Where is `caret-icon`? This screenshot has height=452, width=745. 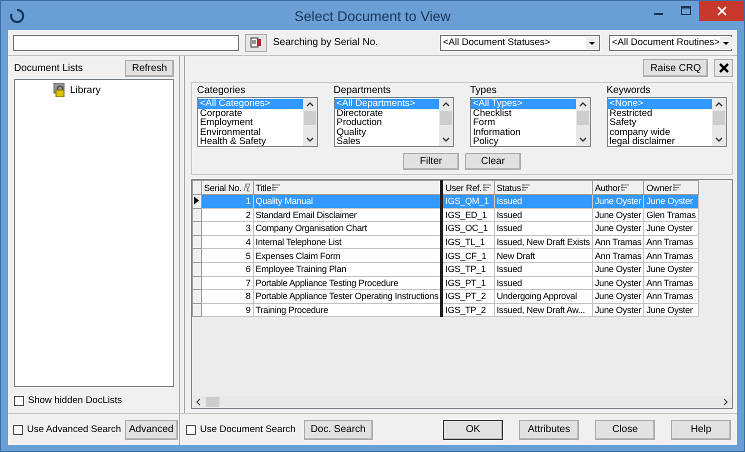 caret-icon is located at coordinates (726, 42).